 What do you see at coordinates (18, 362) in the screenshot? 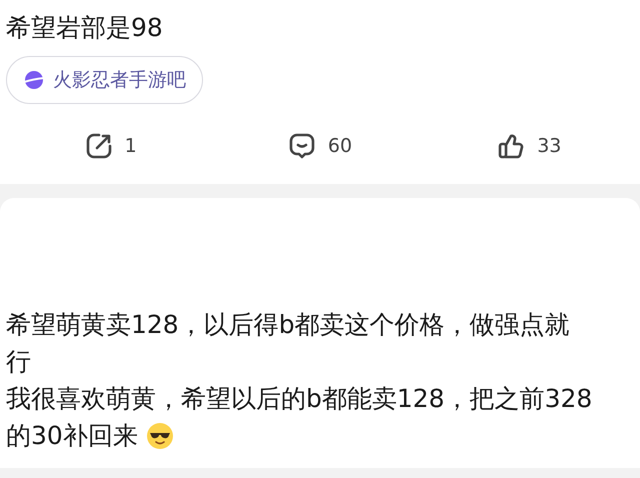
I see `reply-text-line: 行` at bounding box center [18, 362].